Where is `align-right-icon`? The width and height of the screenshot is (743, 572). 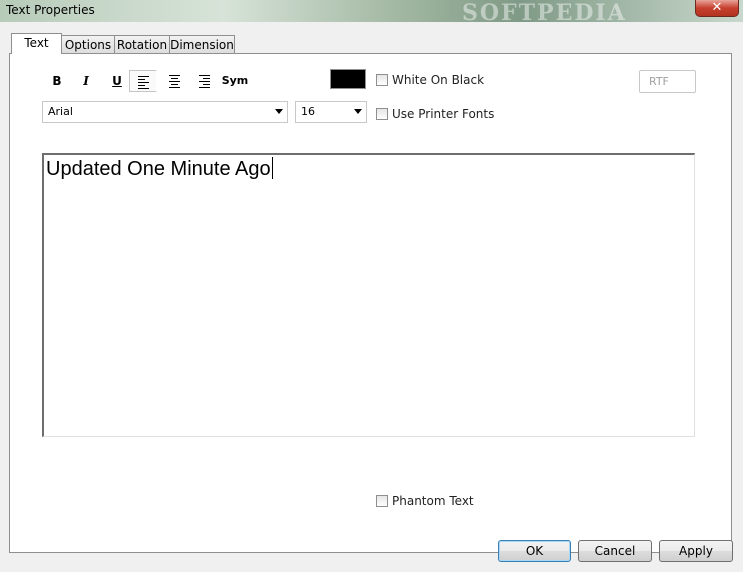 align-right-icon is located at coordinates (204, 81).